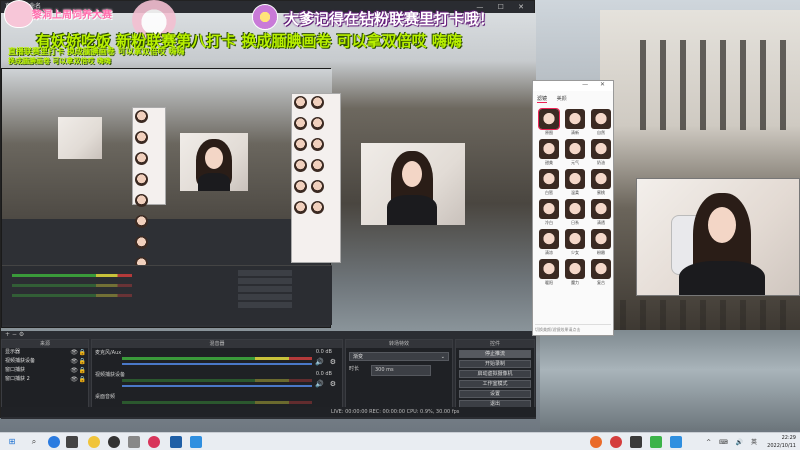  What do you see at coordinates (601, 152) in the screenshot?
I see `filter-item: 奶油` at bounding box center [601, 152].